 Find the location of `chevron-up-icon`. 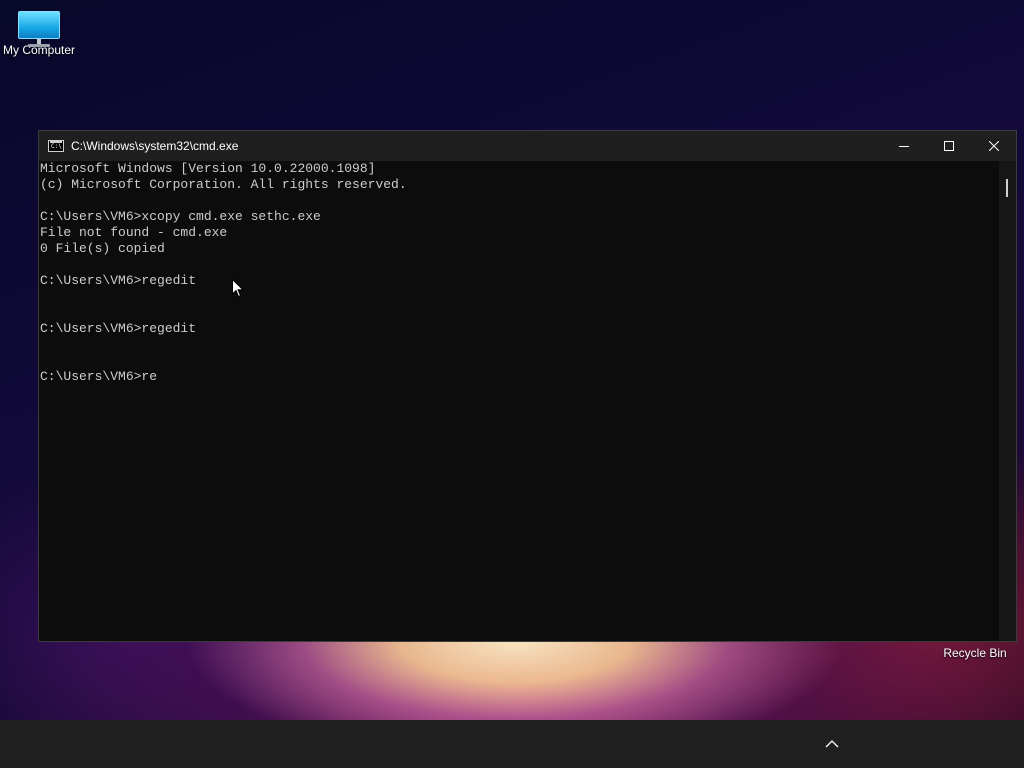

chevron-up-icon is located at coordinates (832, 744).